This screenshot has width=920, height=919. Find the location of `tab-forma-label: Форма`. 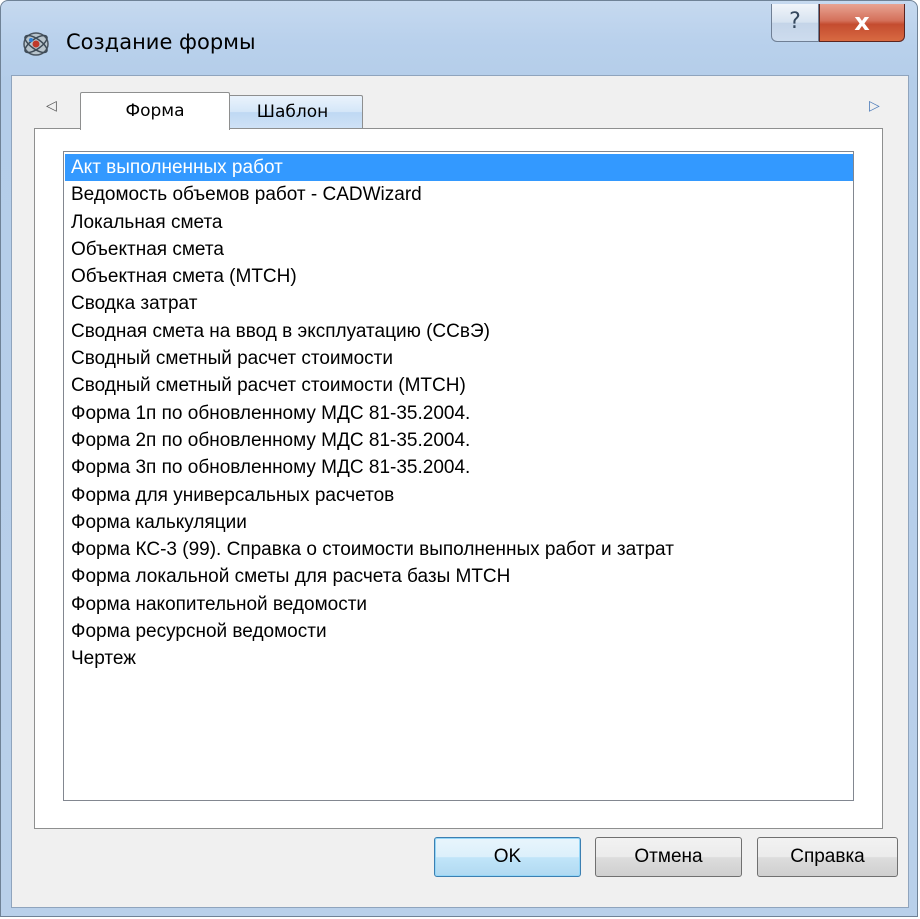

tab-forma-label: Форма is located at coordinates (155, 111).